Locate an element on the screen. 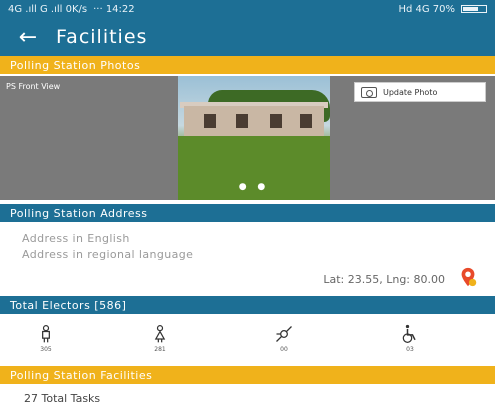 This screenshot has height=405, width=495. wheelchair-icon is located at coordinates (409, 333).